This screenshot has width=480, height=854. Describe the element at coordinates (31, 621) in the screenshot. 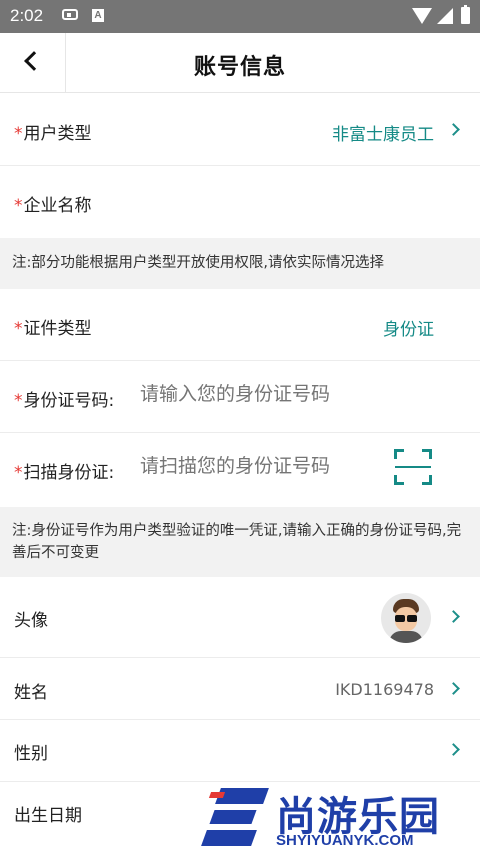

I see `avatar-label: 头像` at that location.